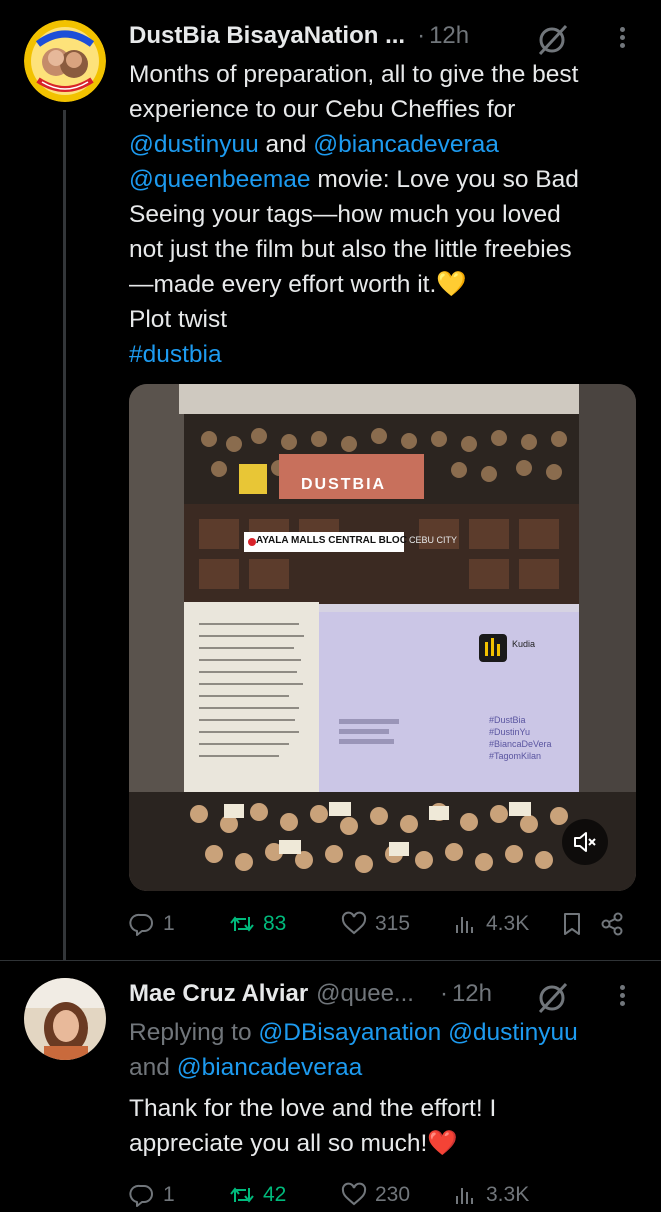  Describe the element at coordinates (257, 1195) in the screenshot. I see `repost-button: 42` at that location.